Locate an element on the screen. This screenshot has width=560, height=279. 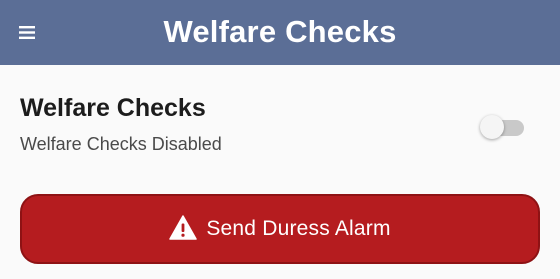
hamburger-menu-icon is located at coordinates (27, 32).